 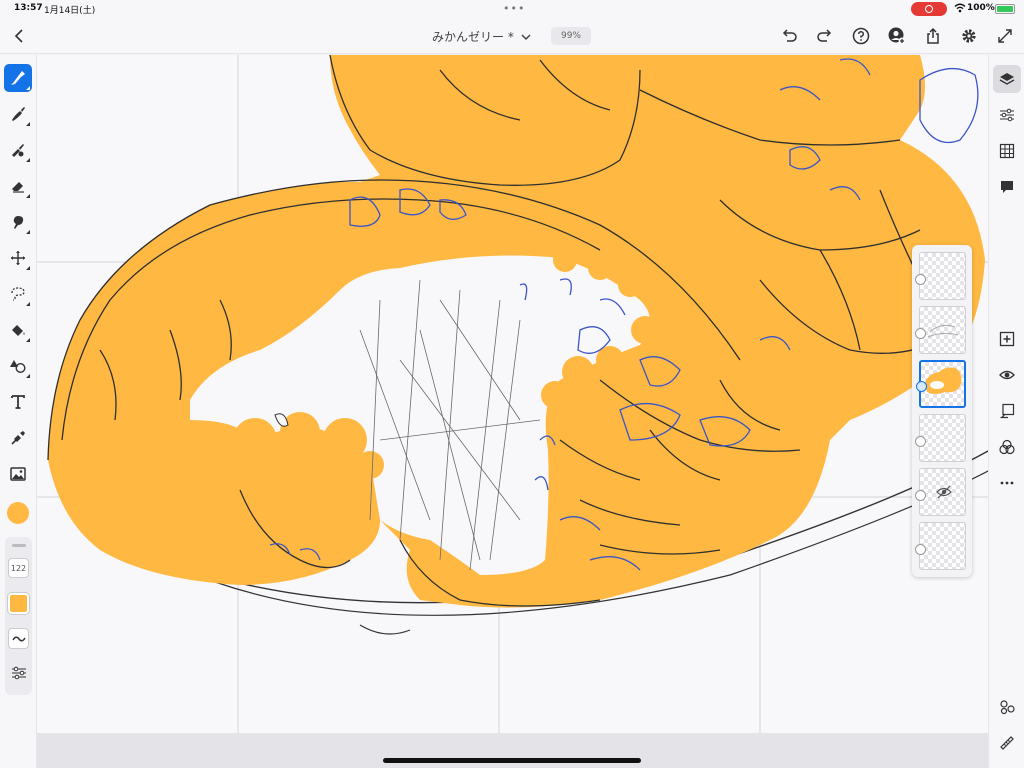 What do you see at coordinates (526, 36) in the screenshot?
I see `chevron-down-icon` at bounding box center [526, 36].